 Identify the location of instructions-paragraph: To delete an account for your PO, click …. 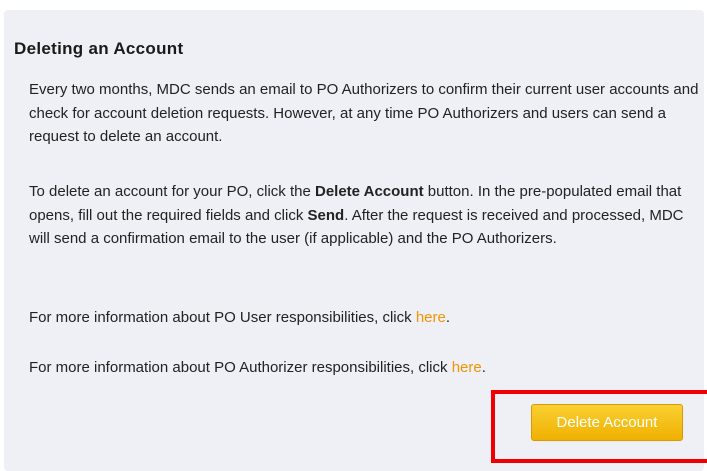
(365, 215).